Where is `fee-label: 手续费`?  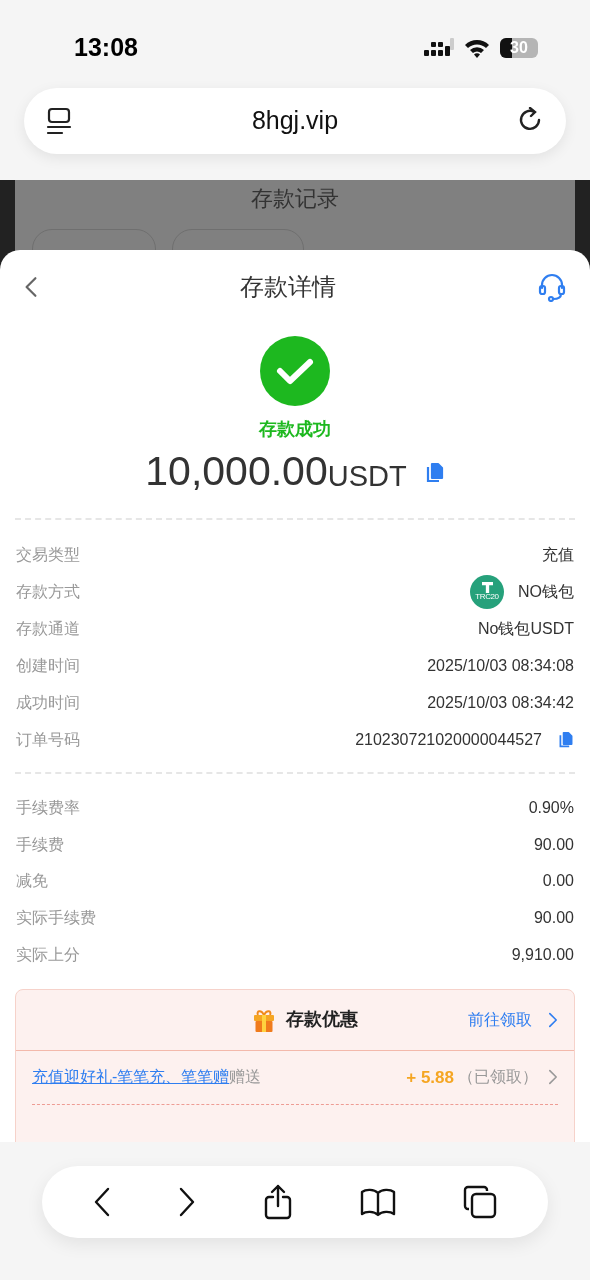
fee-label: 手续费 is located at coordinates (40, 844).